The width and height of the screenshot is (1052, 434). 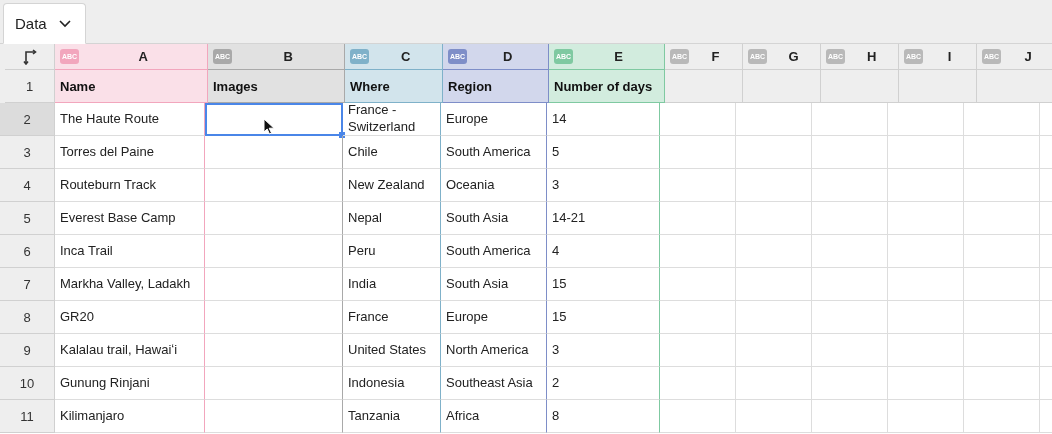 I want to click on field-name-cell: Region, so click(x=496, y=86).